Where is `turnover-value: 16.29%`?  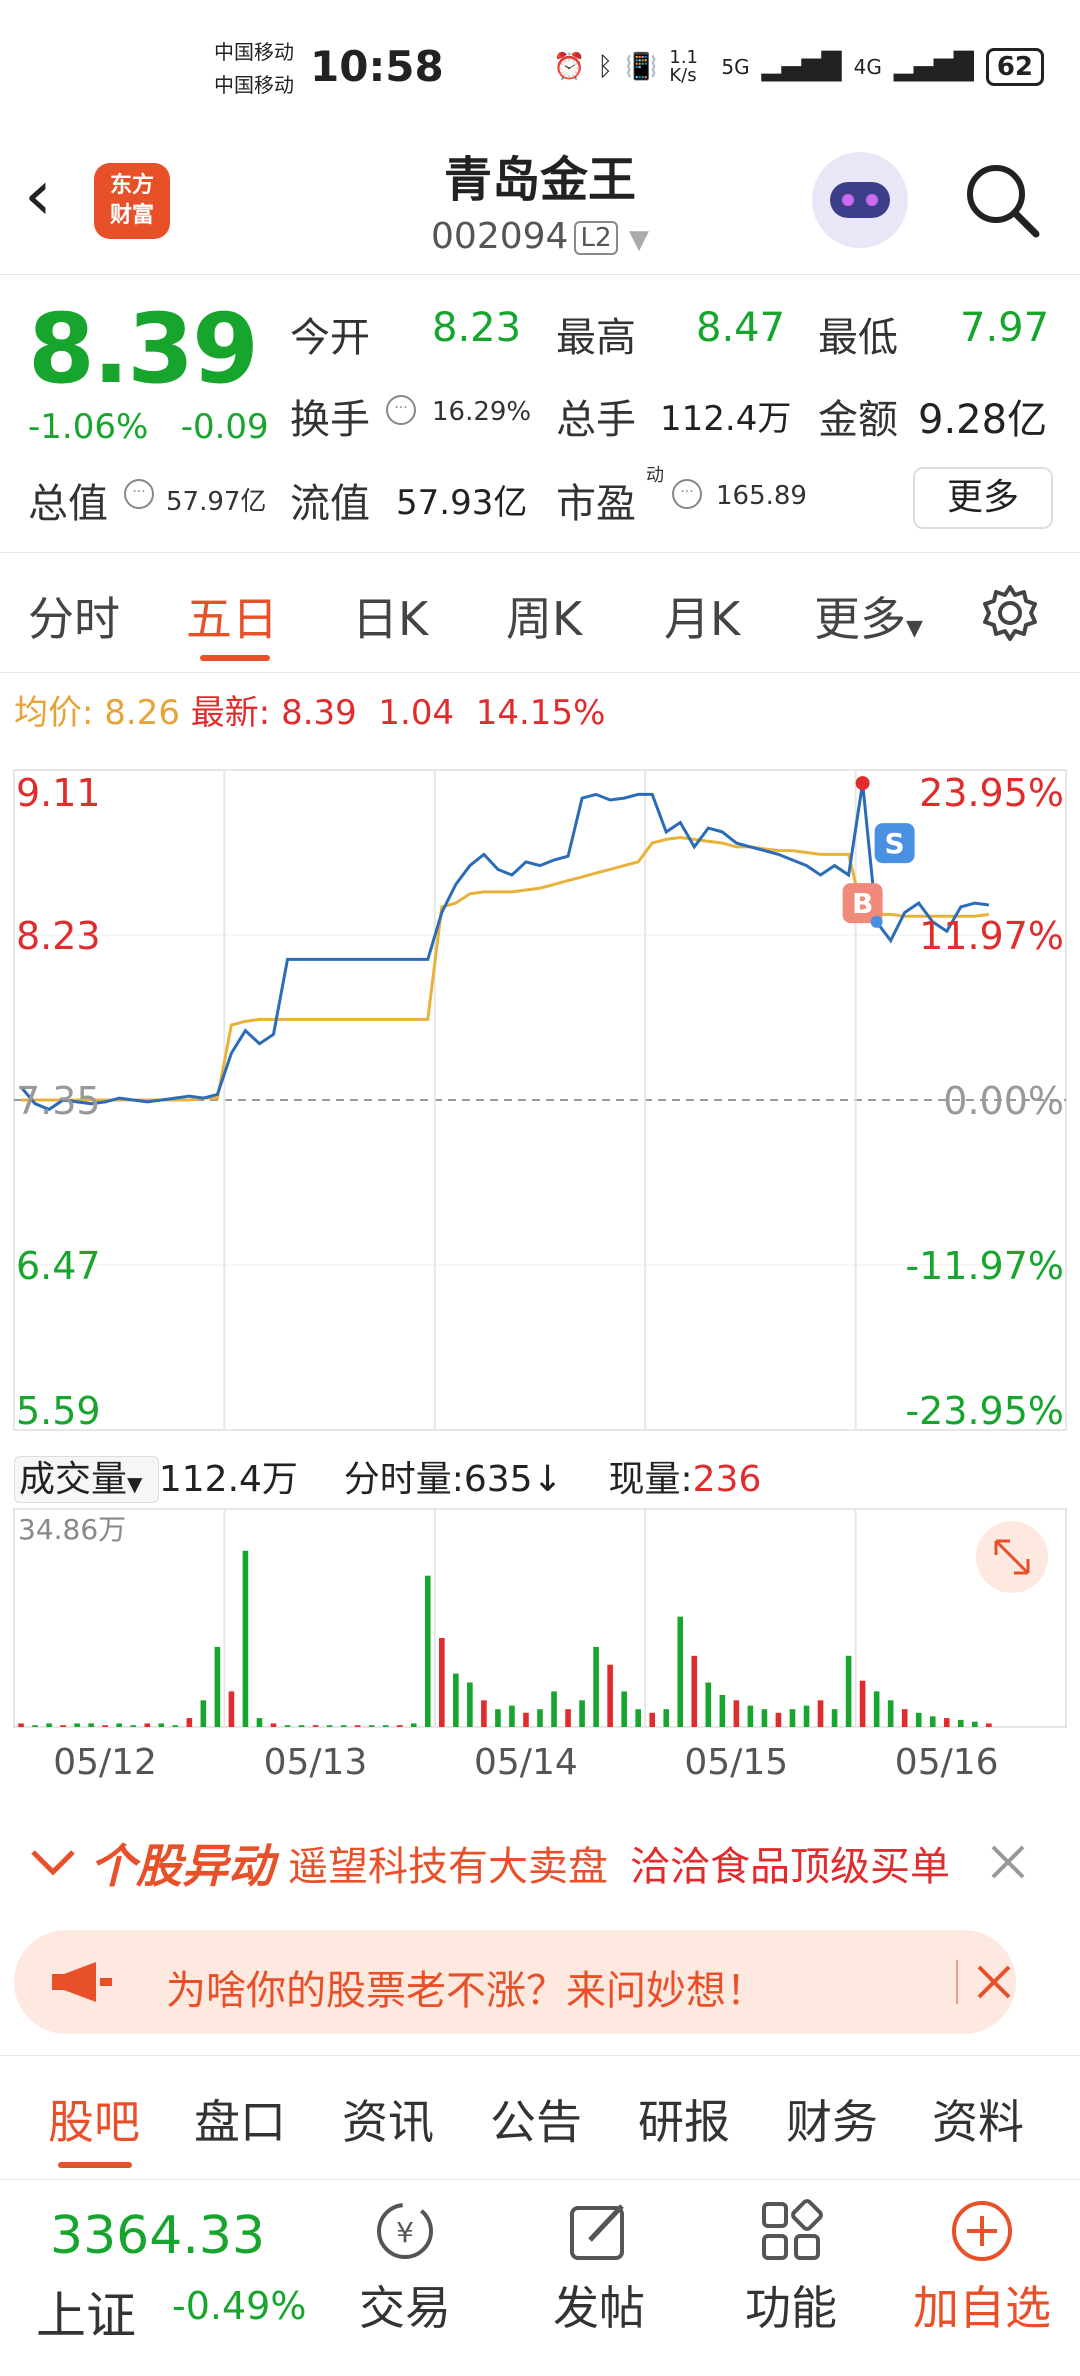 turnover-value: 16.29% is located at coordinates (482, 412).